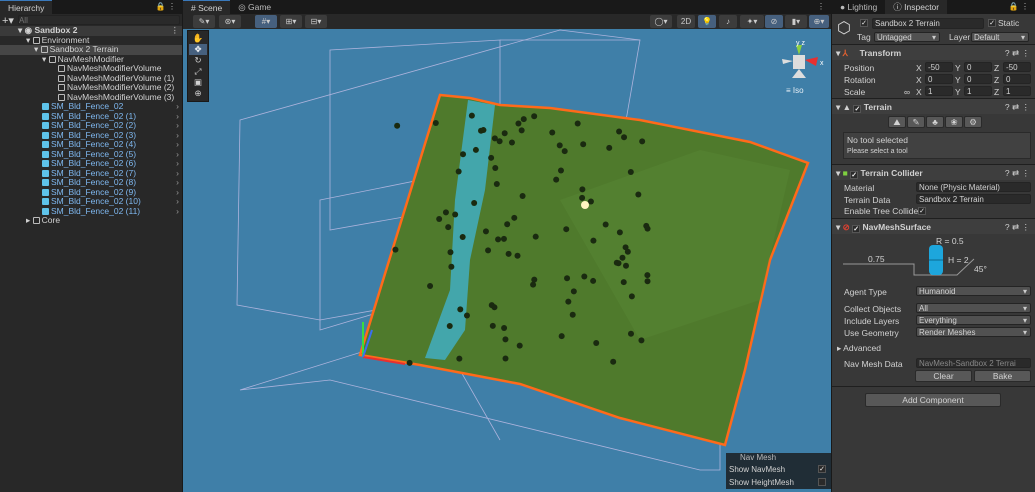 The image size is (1035, 492). I want to click on render-mode-button: ◯▾, so click(661, 21).